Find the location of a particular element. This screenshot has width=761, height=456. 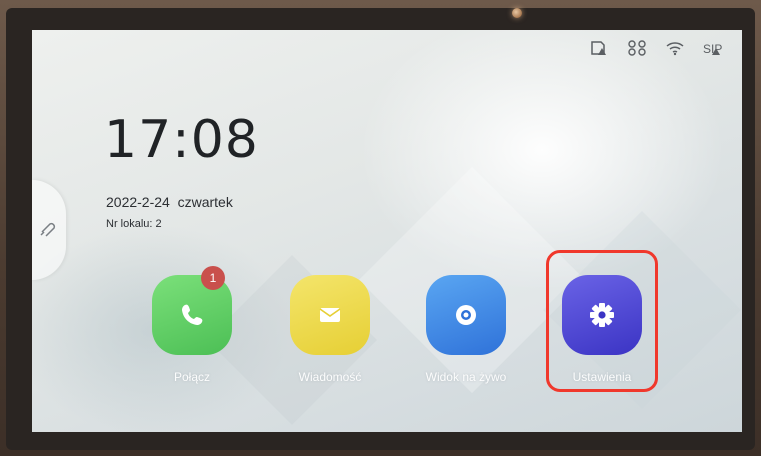

message-app-button is located at coordinates (330, 315).